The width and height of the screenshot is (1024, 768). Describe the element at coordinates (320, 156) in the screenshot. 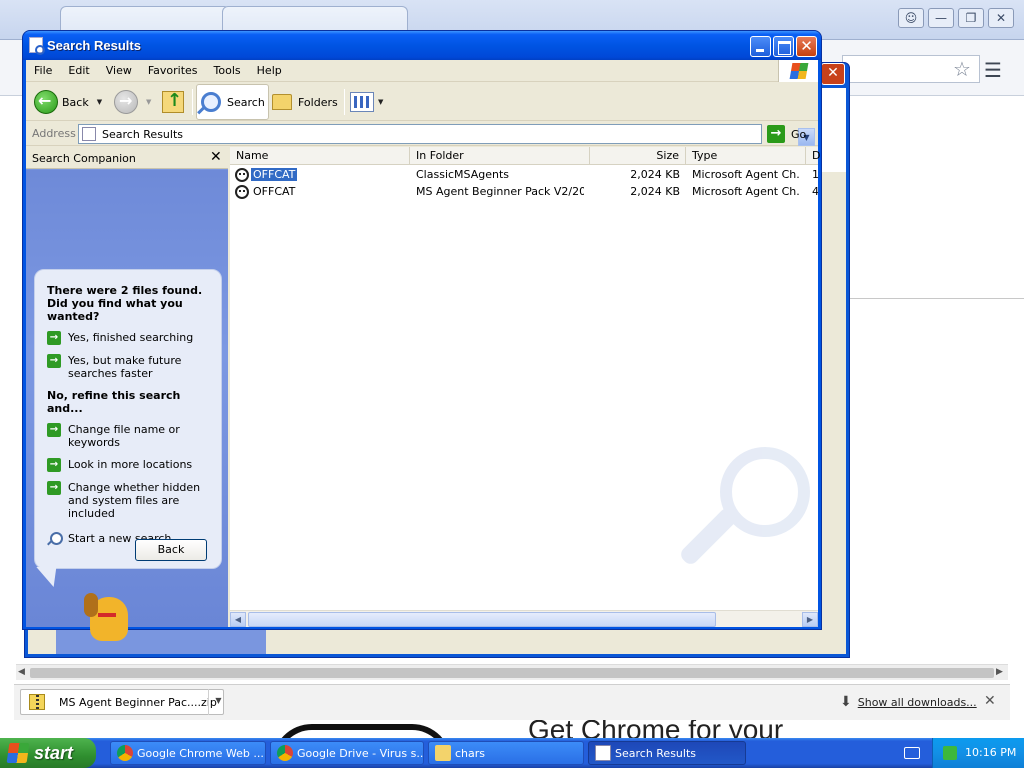

I see `column-header-name: Name` at that location.